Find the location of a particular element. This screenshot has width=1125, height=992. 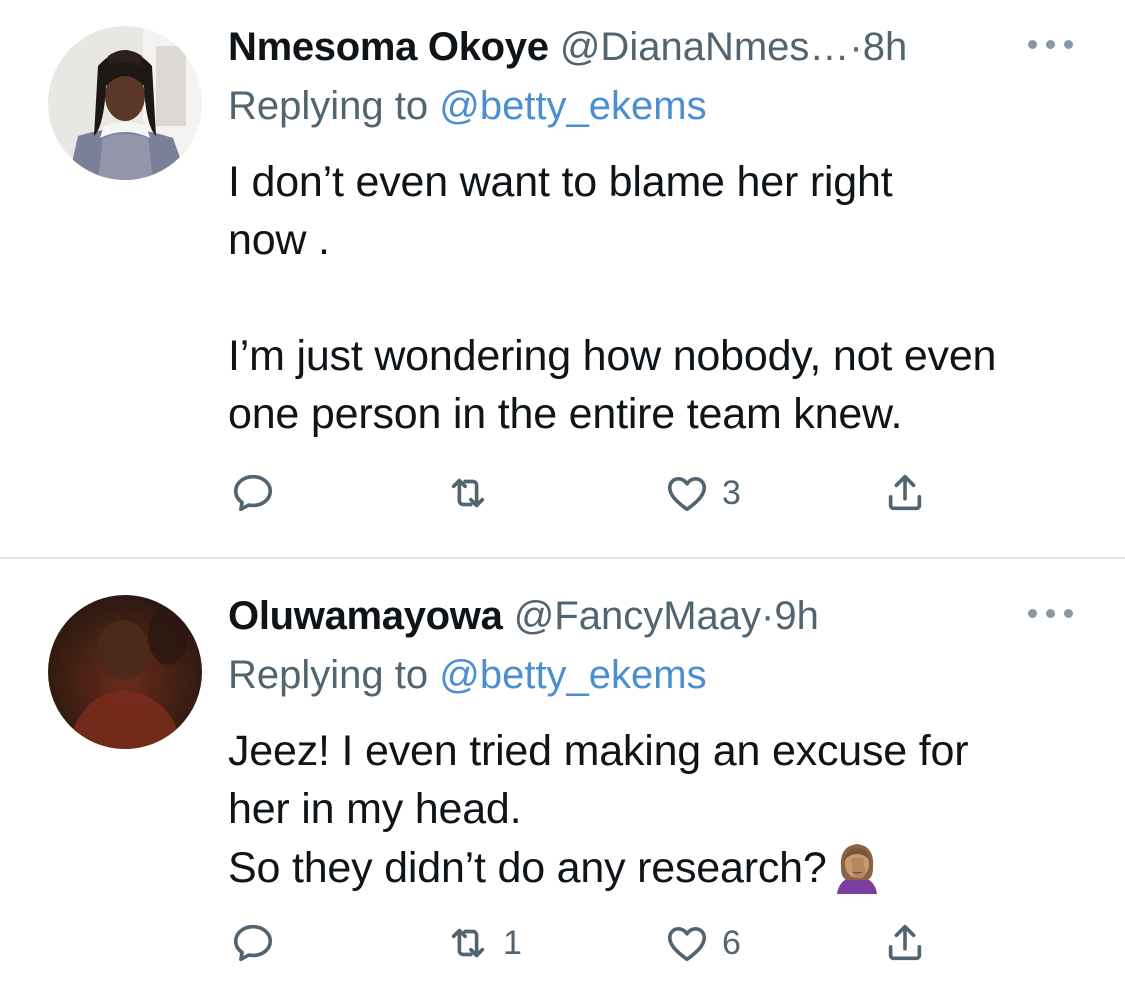

retweet-button is located at coordinates (474, 493).